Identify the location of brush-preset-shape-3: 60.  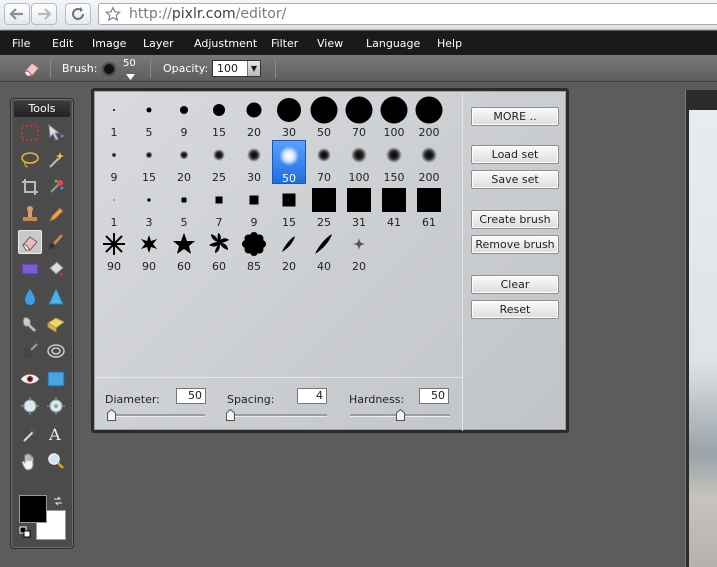
(184, 251).